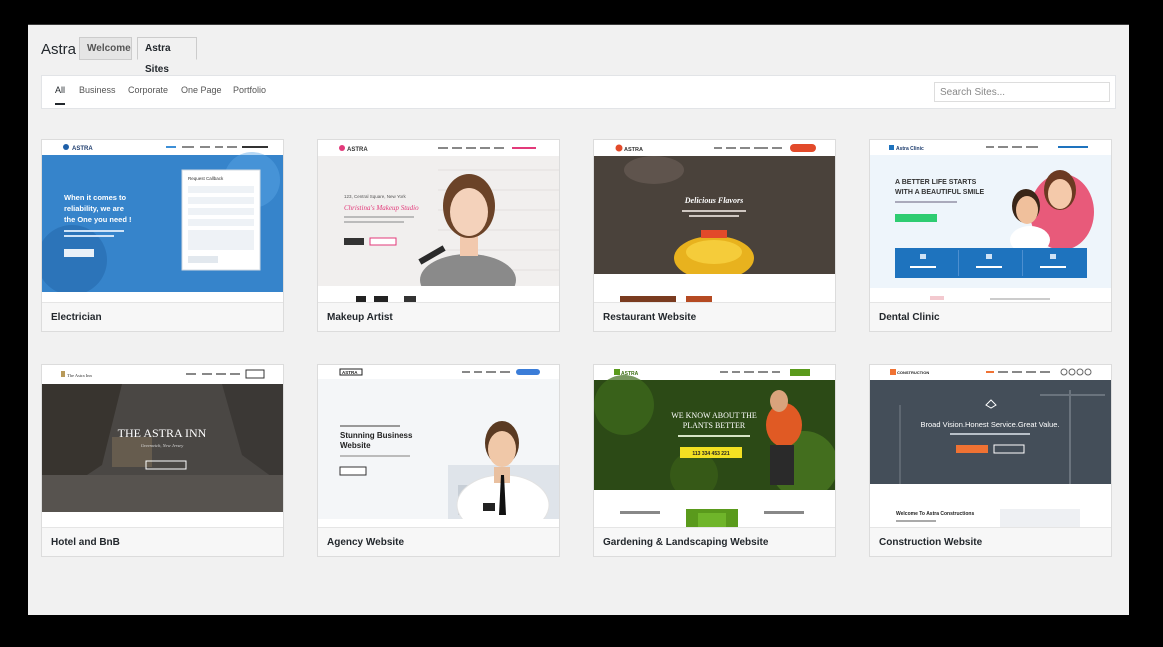 The image size is (1163, 647). What do you see at coordinates (355, 445) in the screenshot?
I see `hero-headline-line2: Website` at bounding box center [355, 445].